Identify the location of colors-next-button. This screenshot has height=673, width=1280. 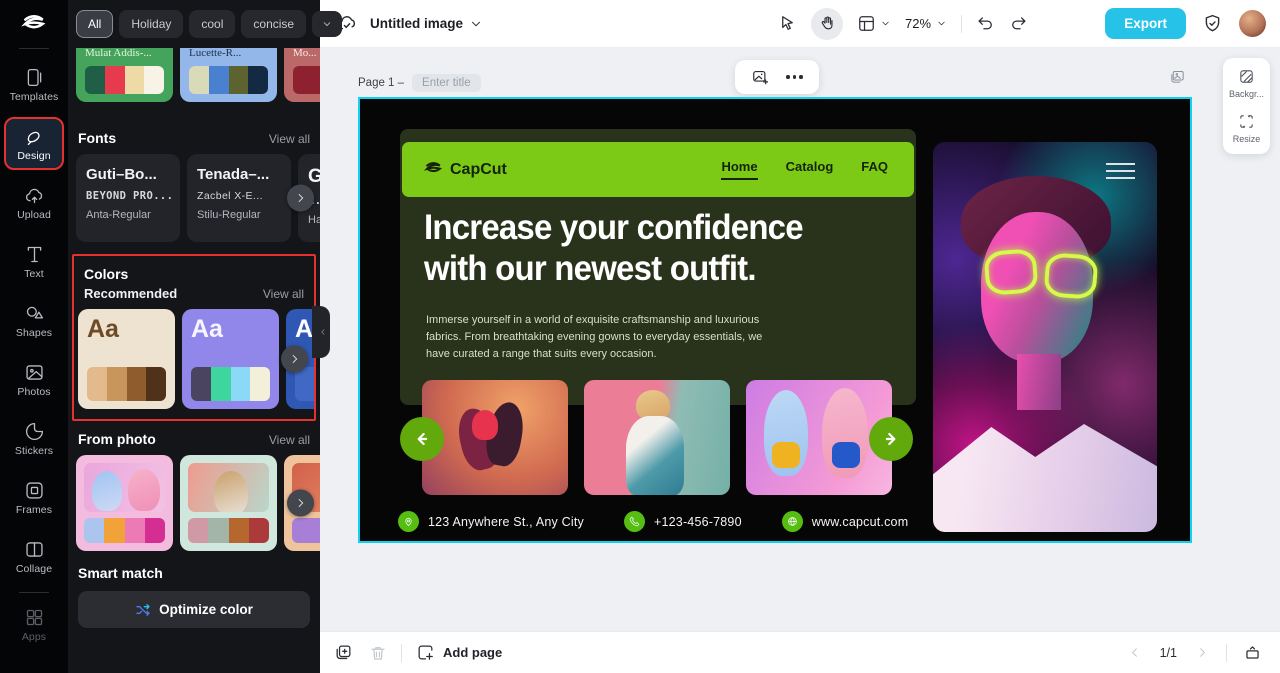
(294, 359).